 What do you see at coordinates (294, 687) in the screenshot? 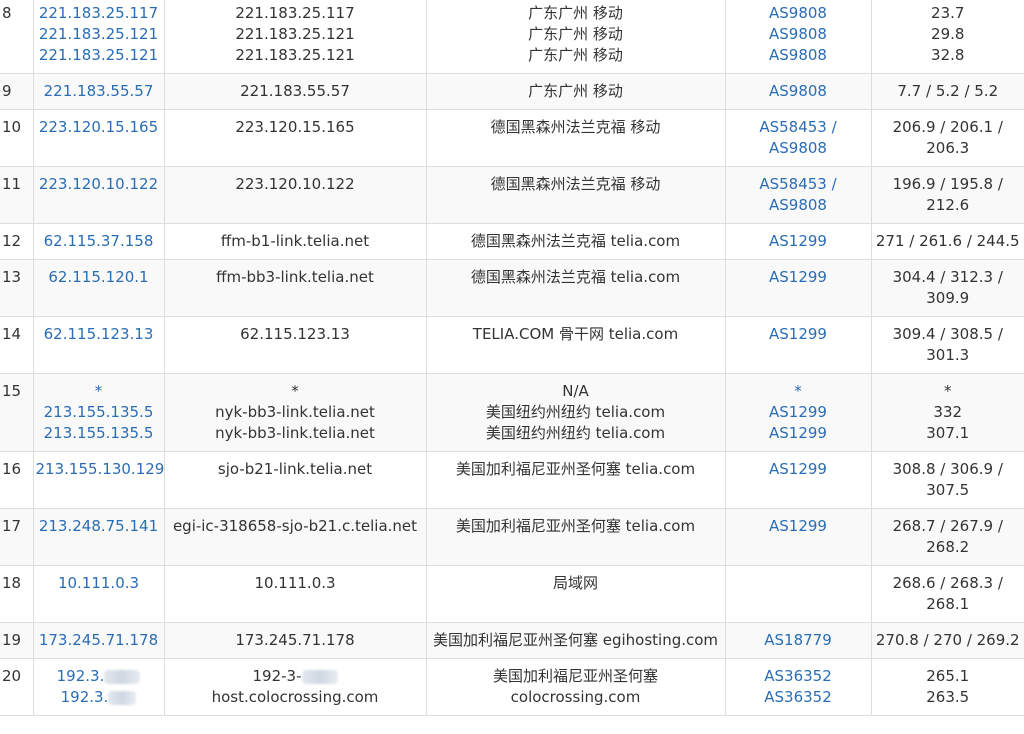
I see `host-cell: 192-3- host.colocrossing.com` at bounding box center [294, 687].